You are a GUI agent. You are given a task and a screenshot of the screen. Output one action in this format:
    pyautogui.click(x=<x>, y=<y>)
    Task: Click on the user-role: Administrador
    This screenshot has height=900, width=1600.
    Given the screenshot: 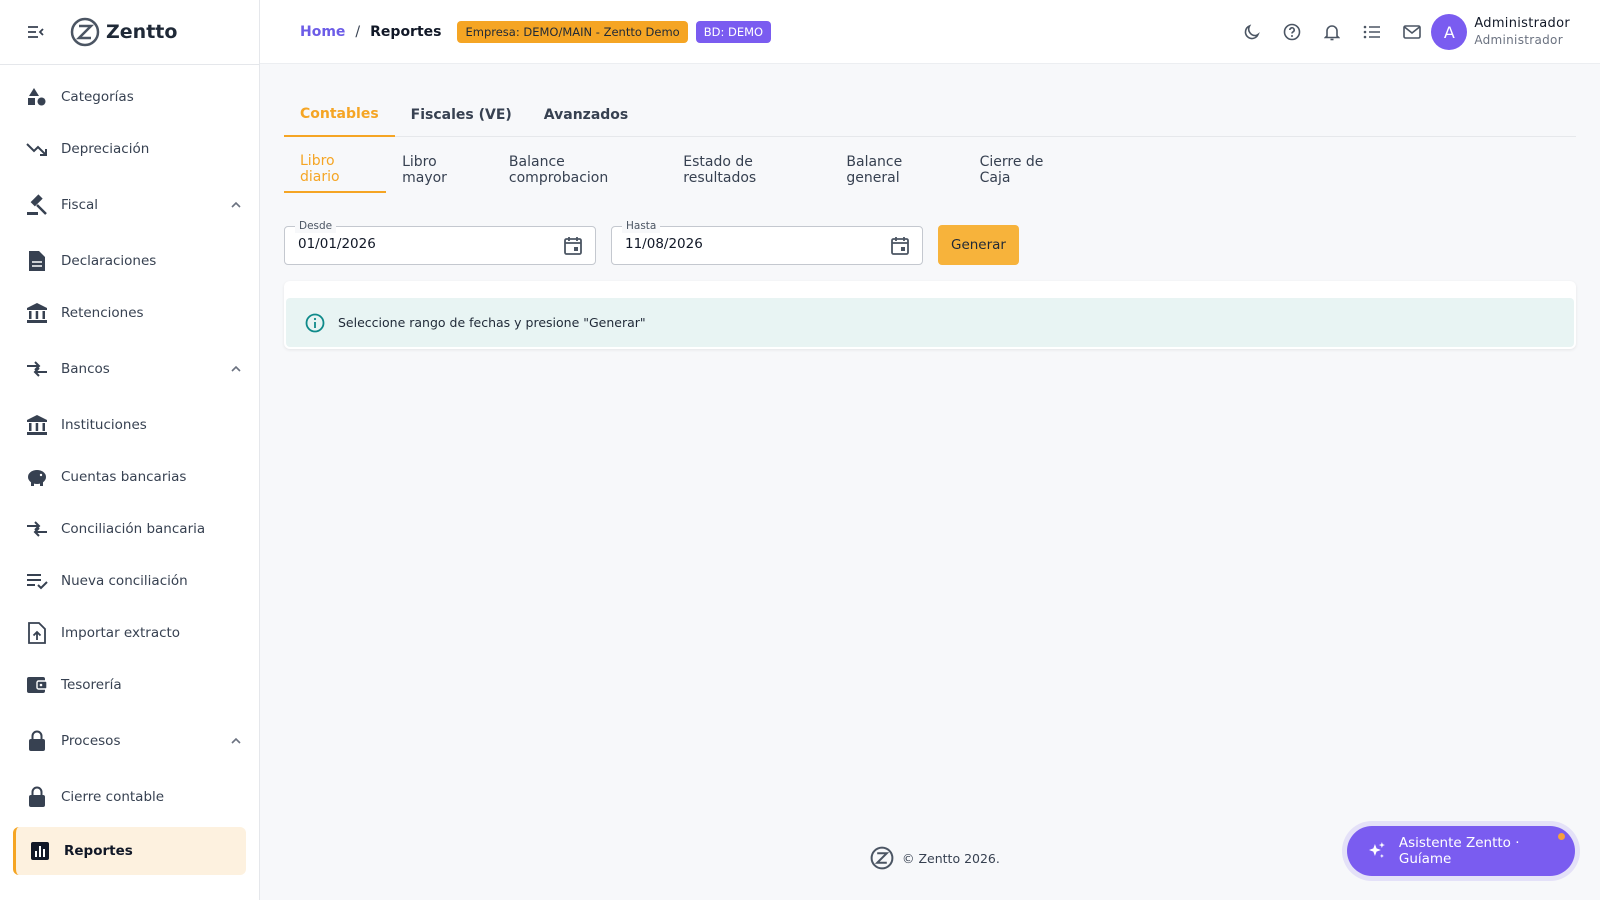 What is the action you would take?
    pyautogui.click(x=1518, y=40)
    